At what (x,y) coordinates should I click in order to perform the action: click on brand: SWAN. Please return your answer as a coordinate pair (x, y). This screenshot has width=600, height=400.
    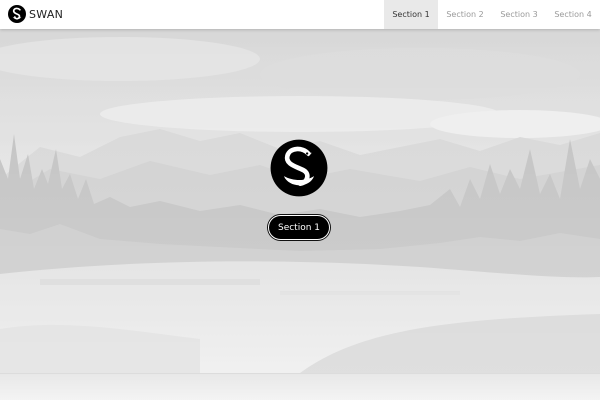
    Looking at the image, I should click on (35, 14).